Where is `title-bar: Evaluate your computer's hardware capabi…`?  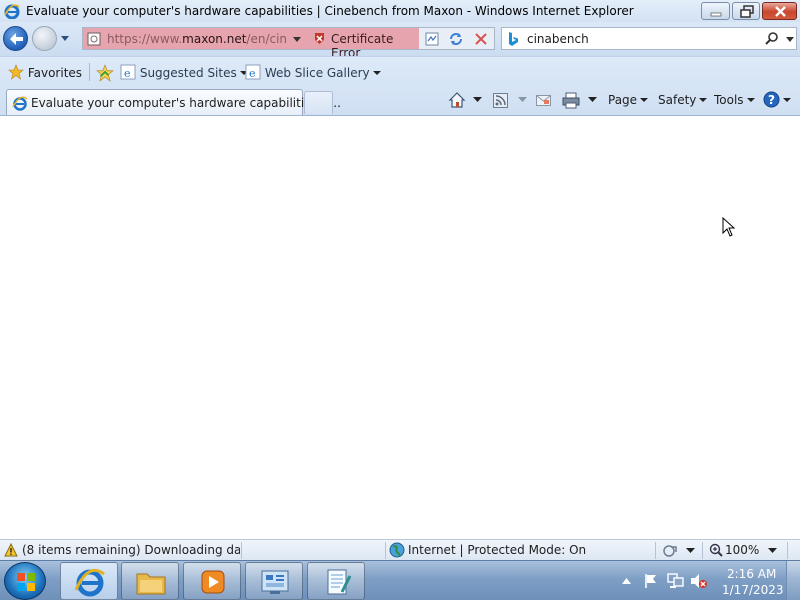
title-bar: Evaluate your computer's hardware capabi… is located at coordinates (400, 11).